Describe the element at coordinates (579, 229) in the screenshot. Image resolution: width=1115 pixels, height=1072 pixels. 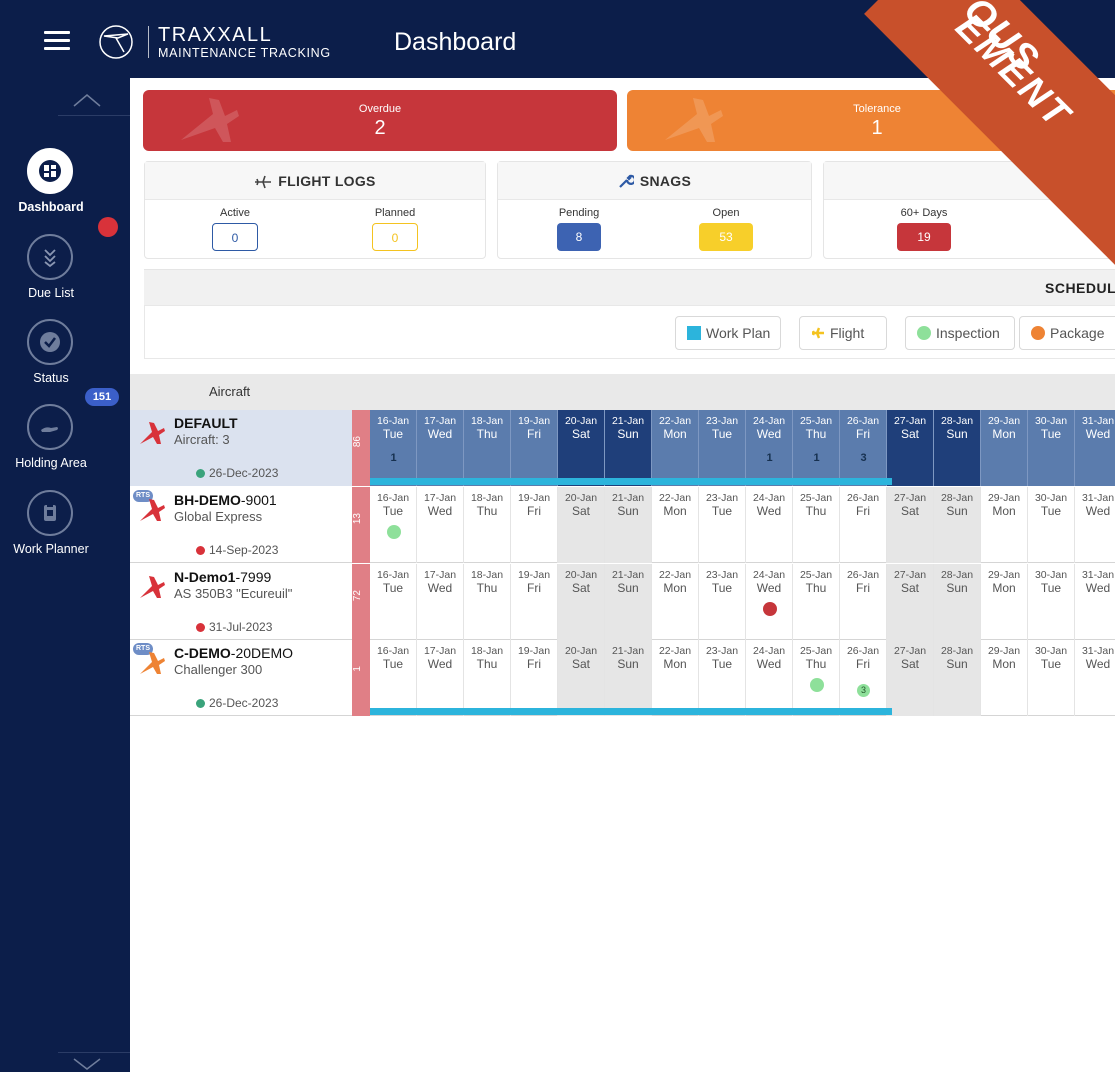
I see `snags-pending: Pending 8` at that location.